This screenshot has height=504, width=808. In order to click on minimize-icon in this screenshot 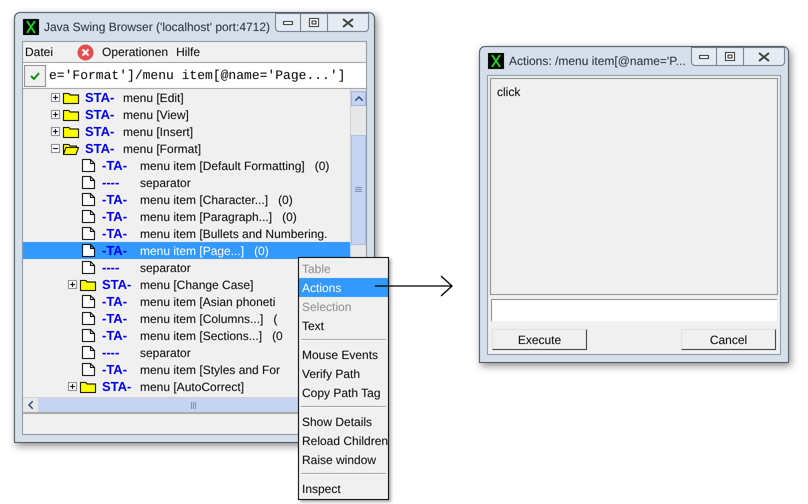, I will do `click(703, 56)`.